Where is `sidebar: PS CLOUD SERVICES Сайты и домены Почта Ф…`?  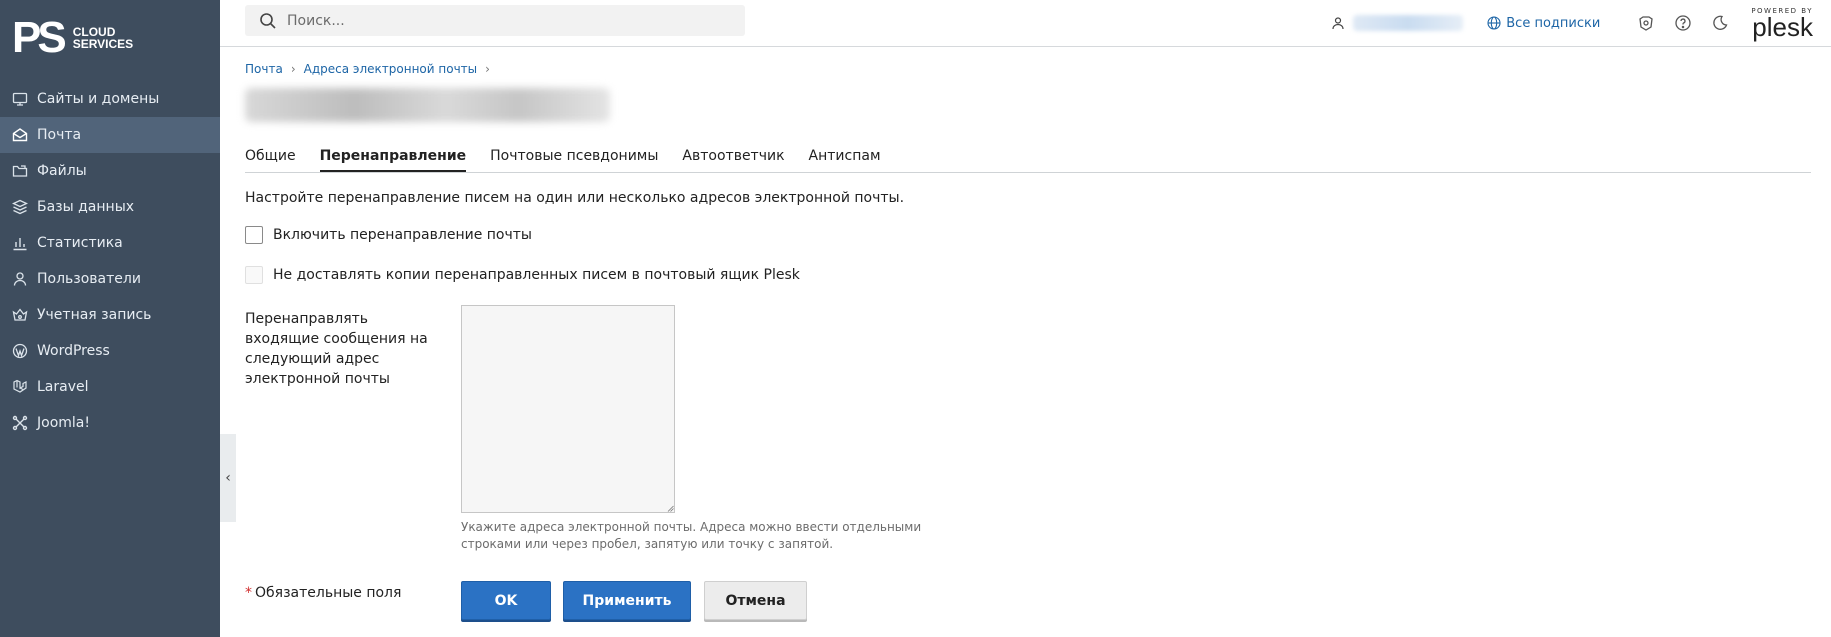
sidebar: PS CLOUD SERVICES Сайты и домены Почта Ф… is located at coordinates (110, 318).